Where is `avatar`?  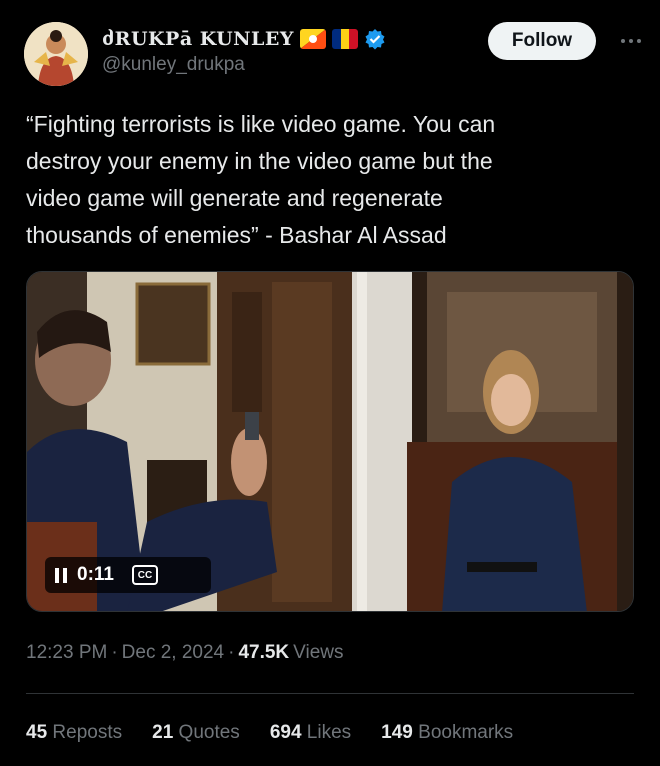 avatar is located at coordinates (56, 54).